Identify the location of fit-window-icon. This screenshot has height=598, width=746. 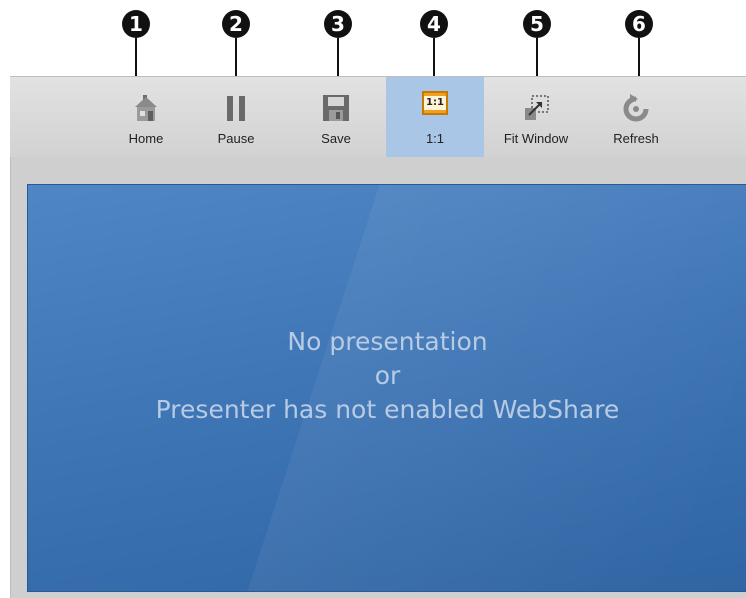
(537, 107).